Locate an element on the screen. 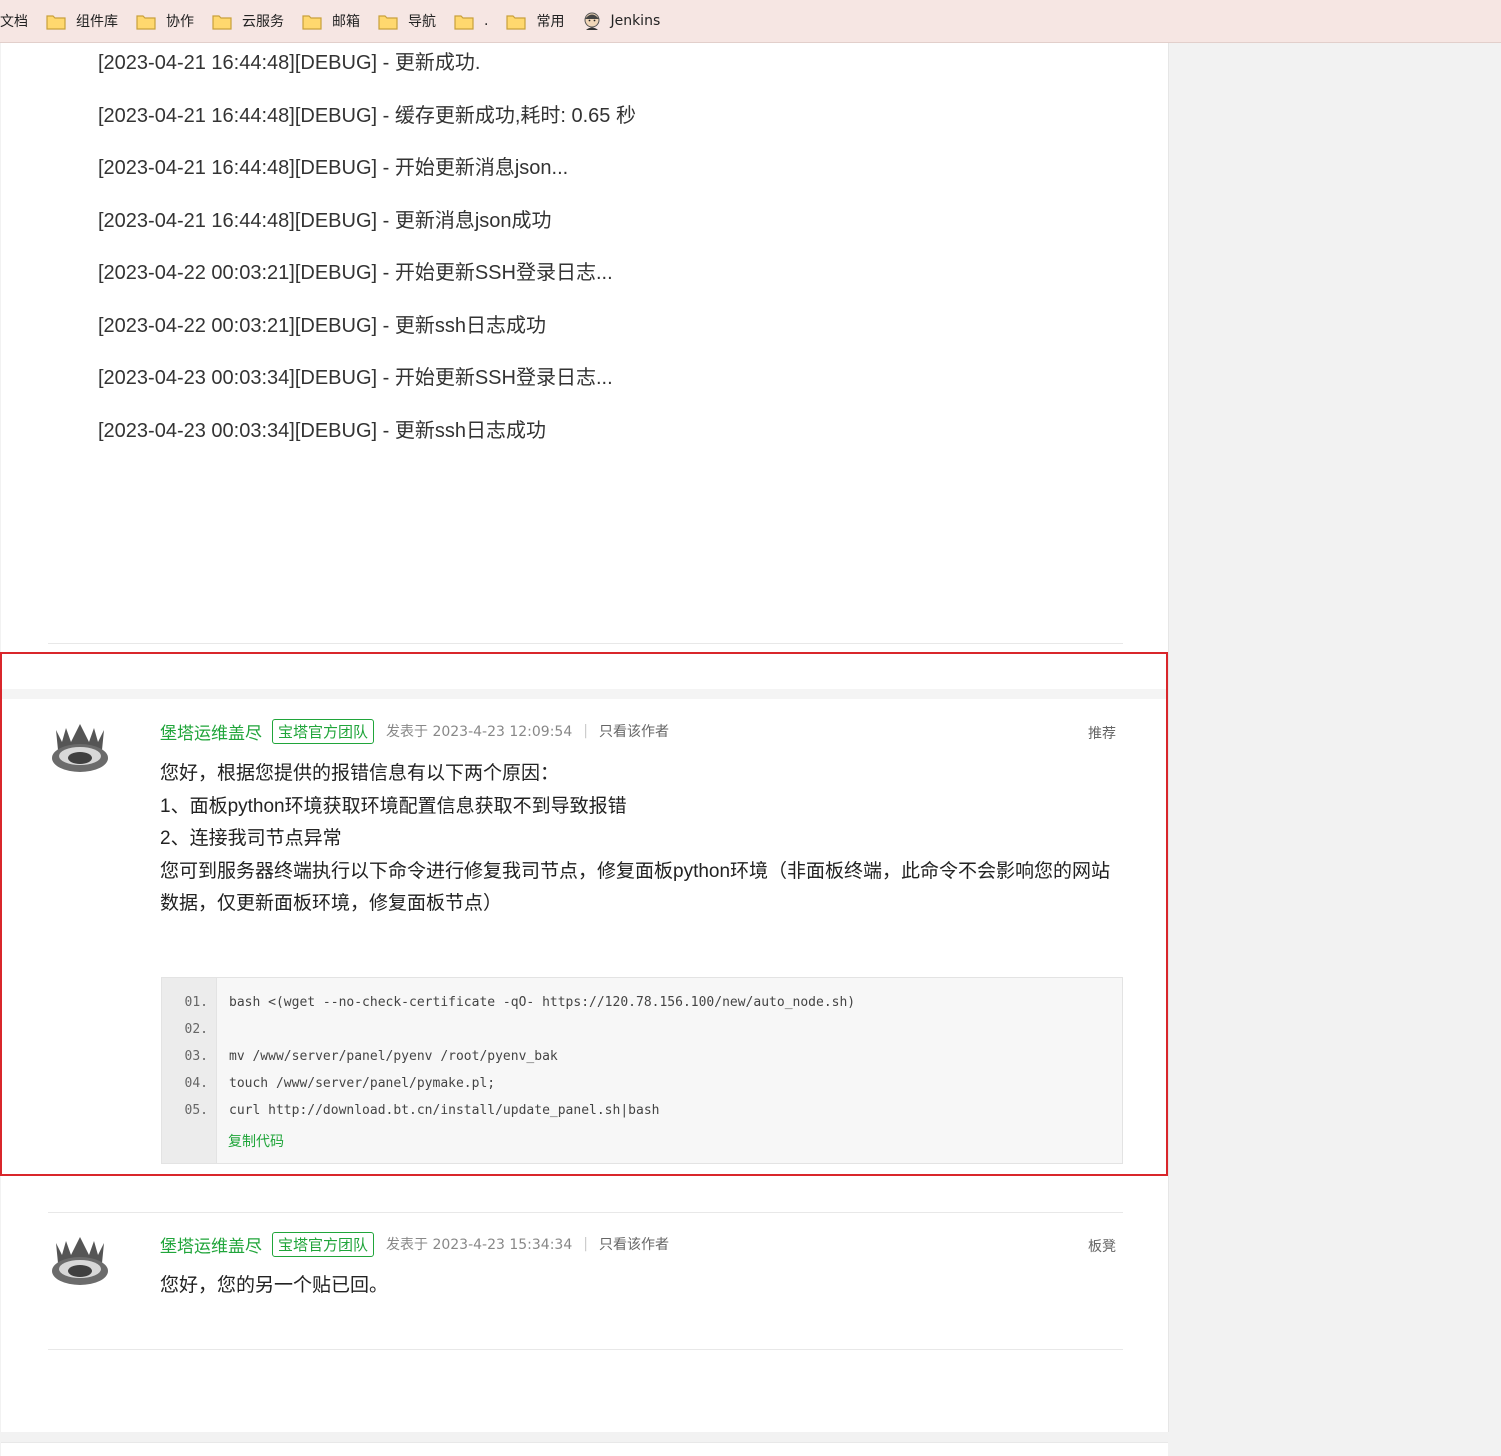 The image size is (1501, 1456). bookmark-folder-components: 组件库 is located at coordinates (82, 21).